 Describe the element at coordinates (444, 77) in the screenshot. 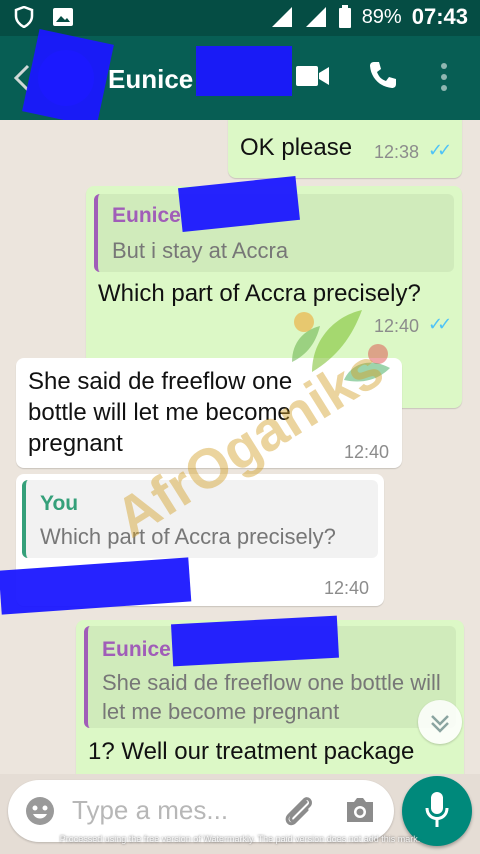

I see `more-vertical-icon` at that location.